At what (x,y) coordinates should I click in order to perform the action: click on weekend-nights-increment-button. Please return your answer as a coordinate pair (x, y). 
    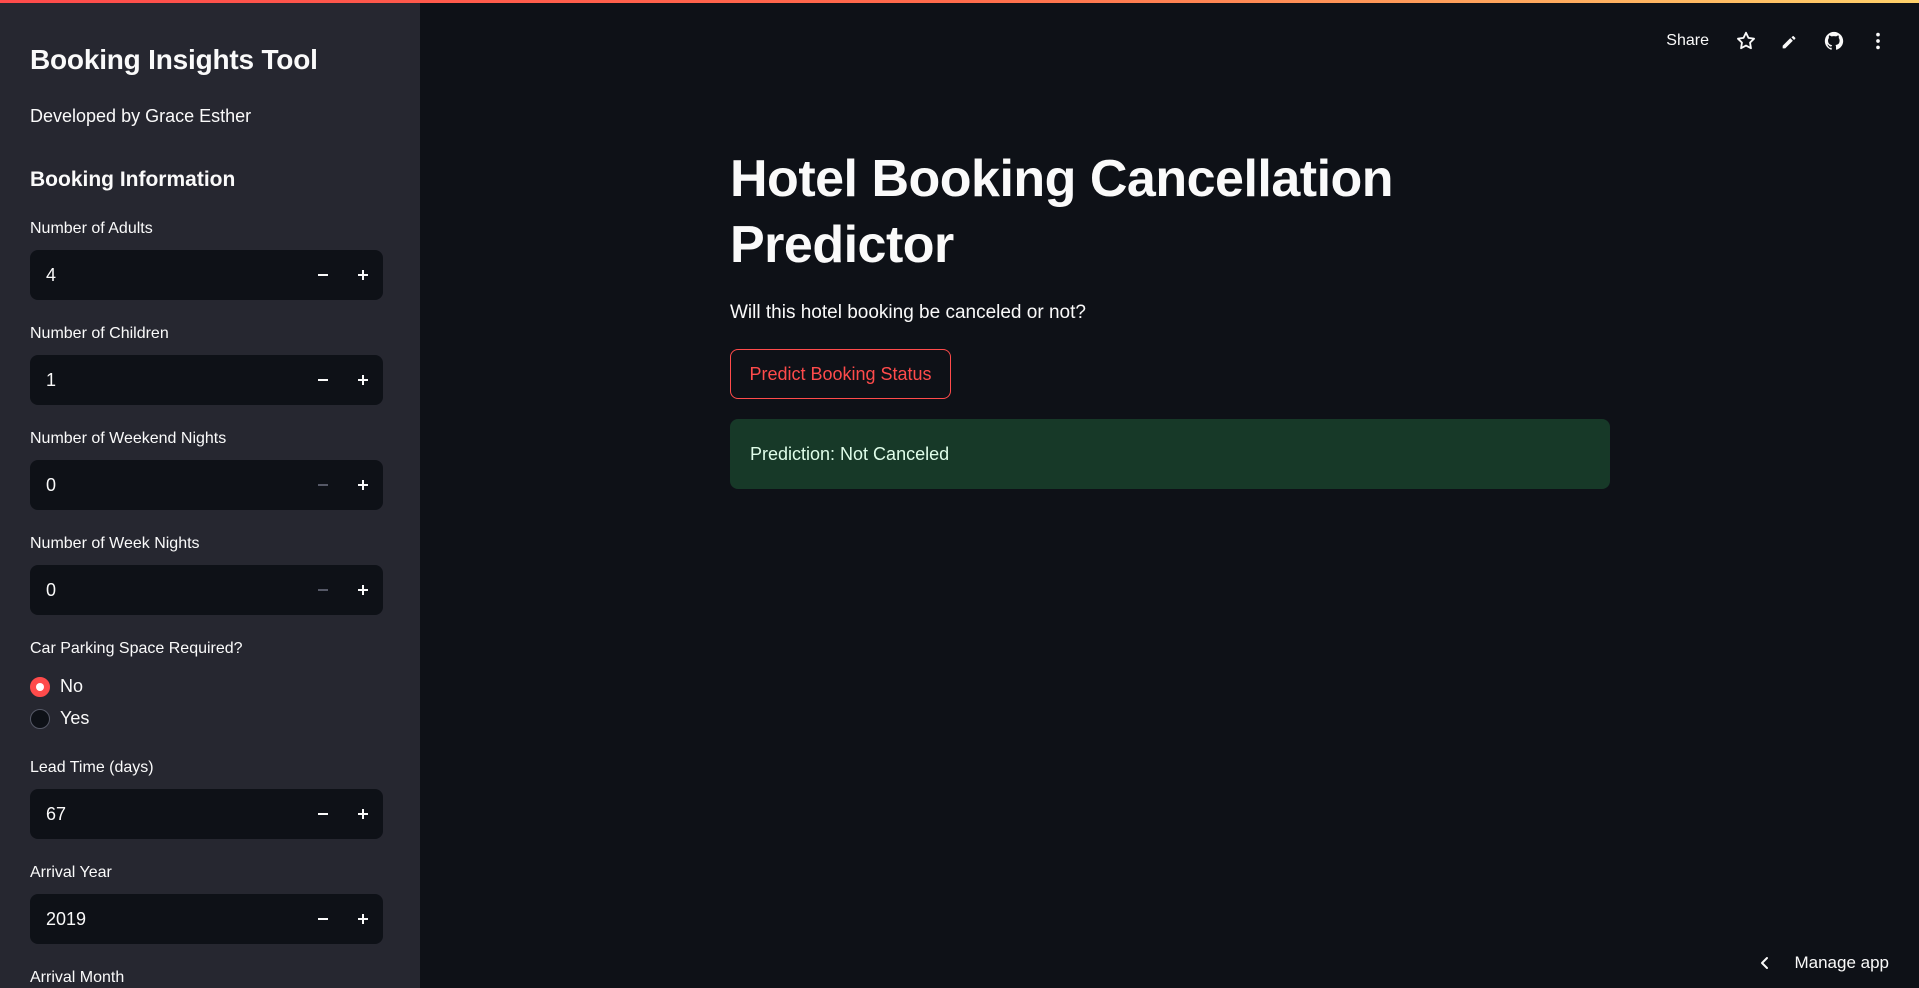
    Looking at the image, I should click on (363, 485).